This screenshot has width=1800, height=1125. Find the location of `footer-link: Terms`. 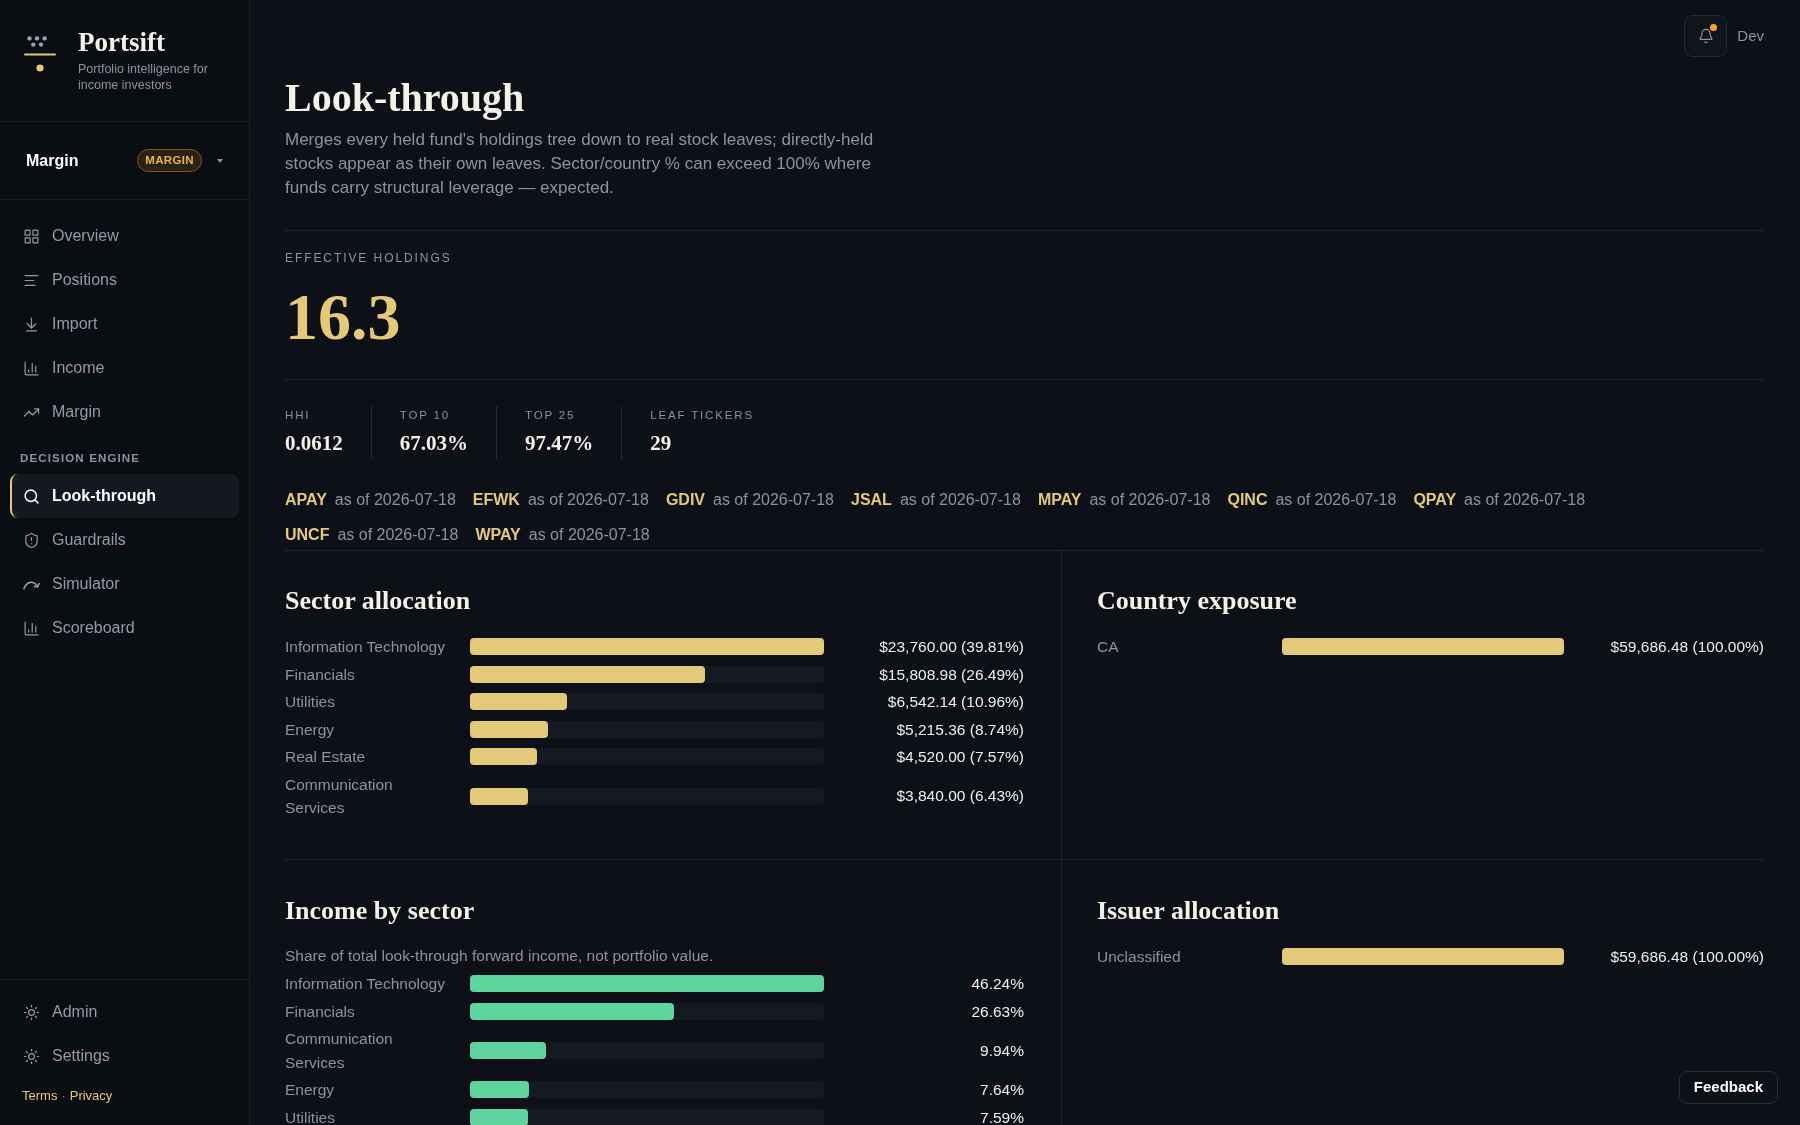

footer-link: Terms is located at coordinates (40, 1096).